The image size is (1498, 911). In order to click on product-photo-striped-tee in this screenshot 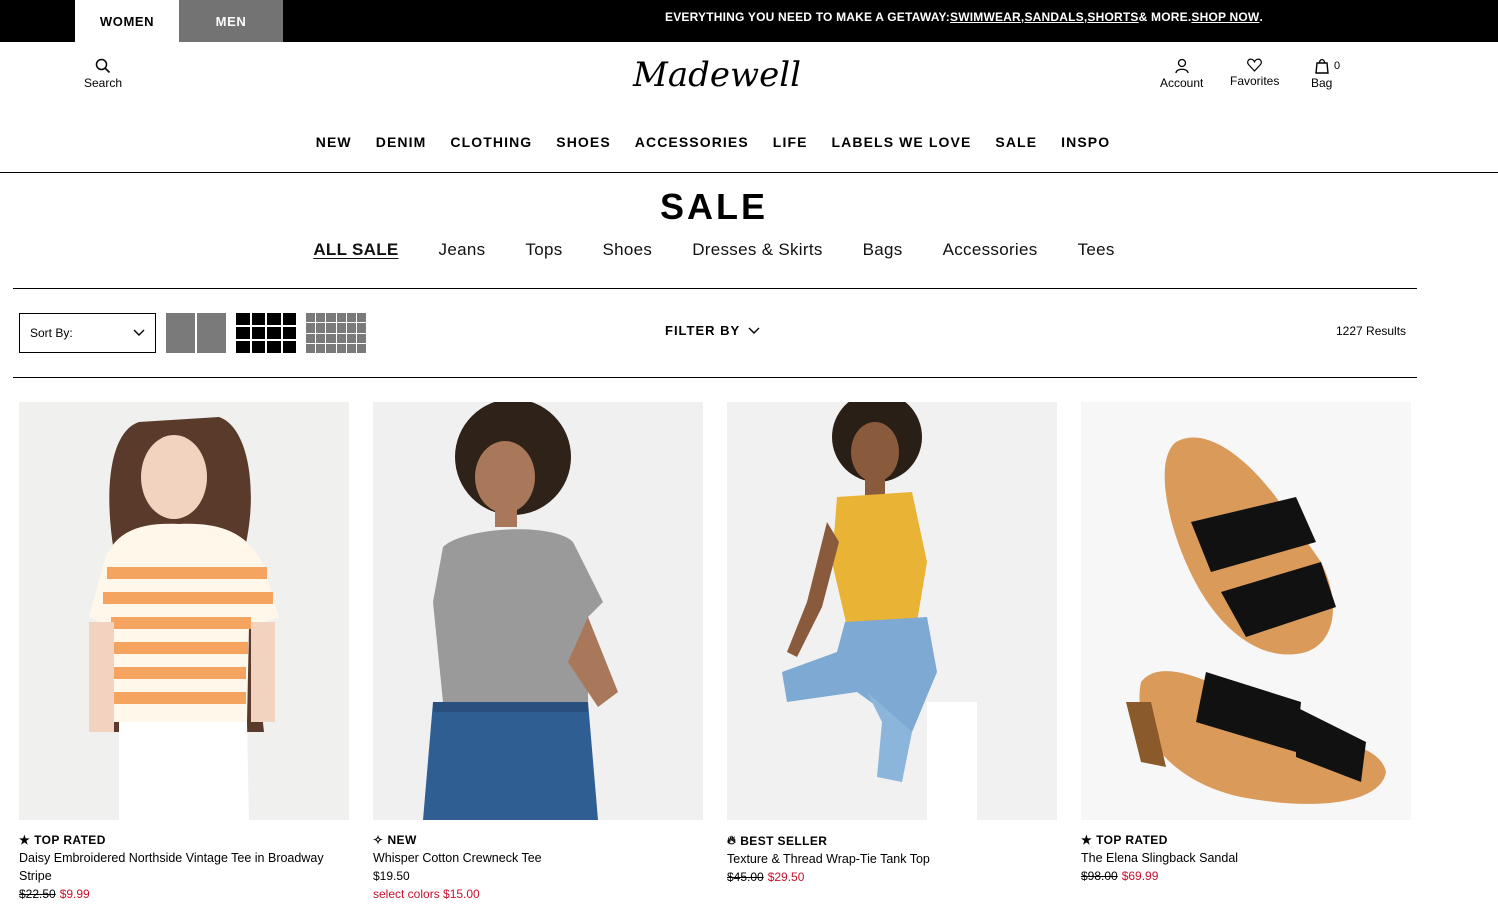, I will do `click(184, 611)`.